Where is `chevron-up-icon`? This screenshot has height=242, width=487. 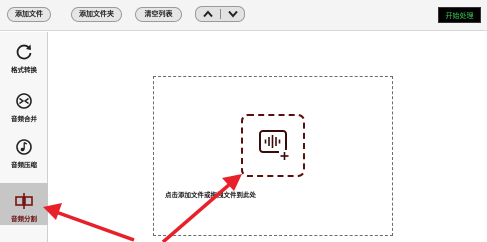 chevron-up-icon is located at coordinates (208, 14).